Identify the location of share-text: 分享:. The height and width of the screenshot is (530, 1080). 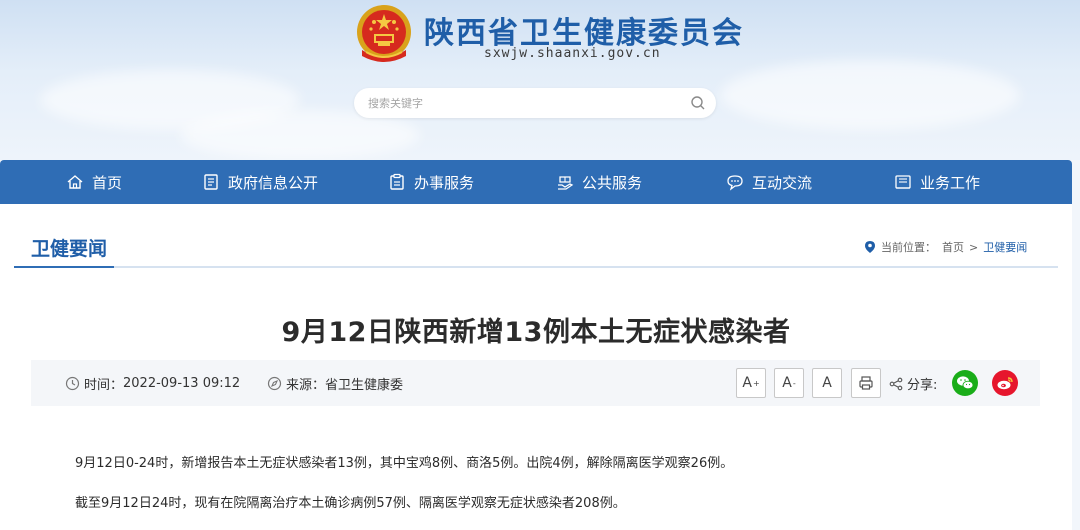
(922, 385).